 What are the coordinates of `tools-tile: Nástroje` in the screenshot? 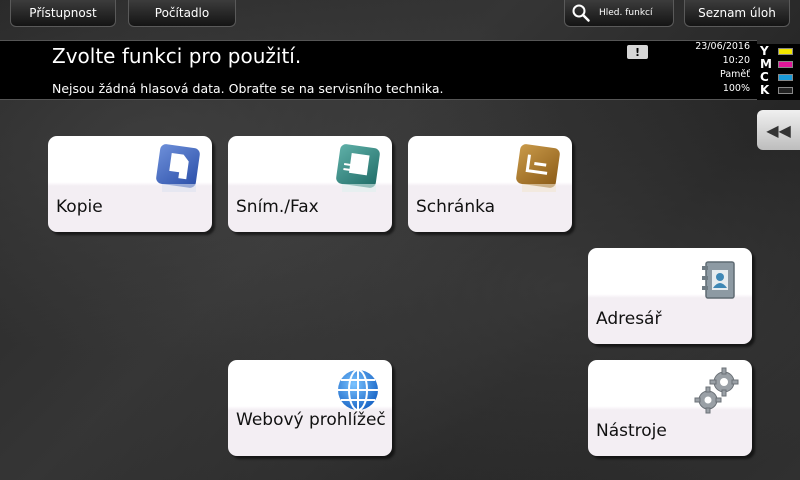 It's located at (670, 408).